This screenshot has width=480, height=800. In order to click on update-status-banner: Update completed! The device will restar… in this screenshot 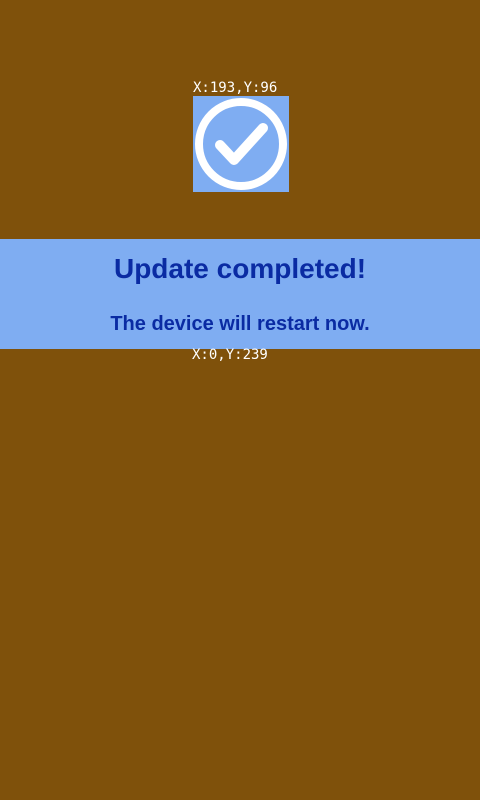, I will do `click(240, 294)`.